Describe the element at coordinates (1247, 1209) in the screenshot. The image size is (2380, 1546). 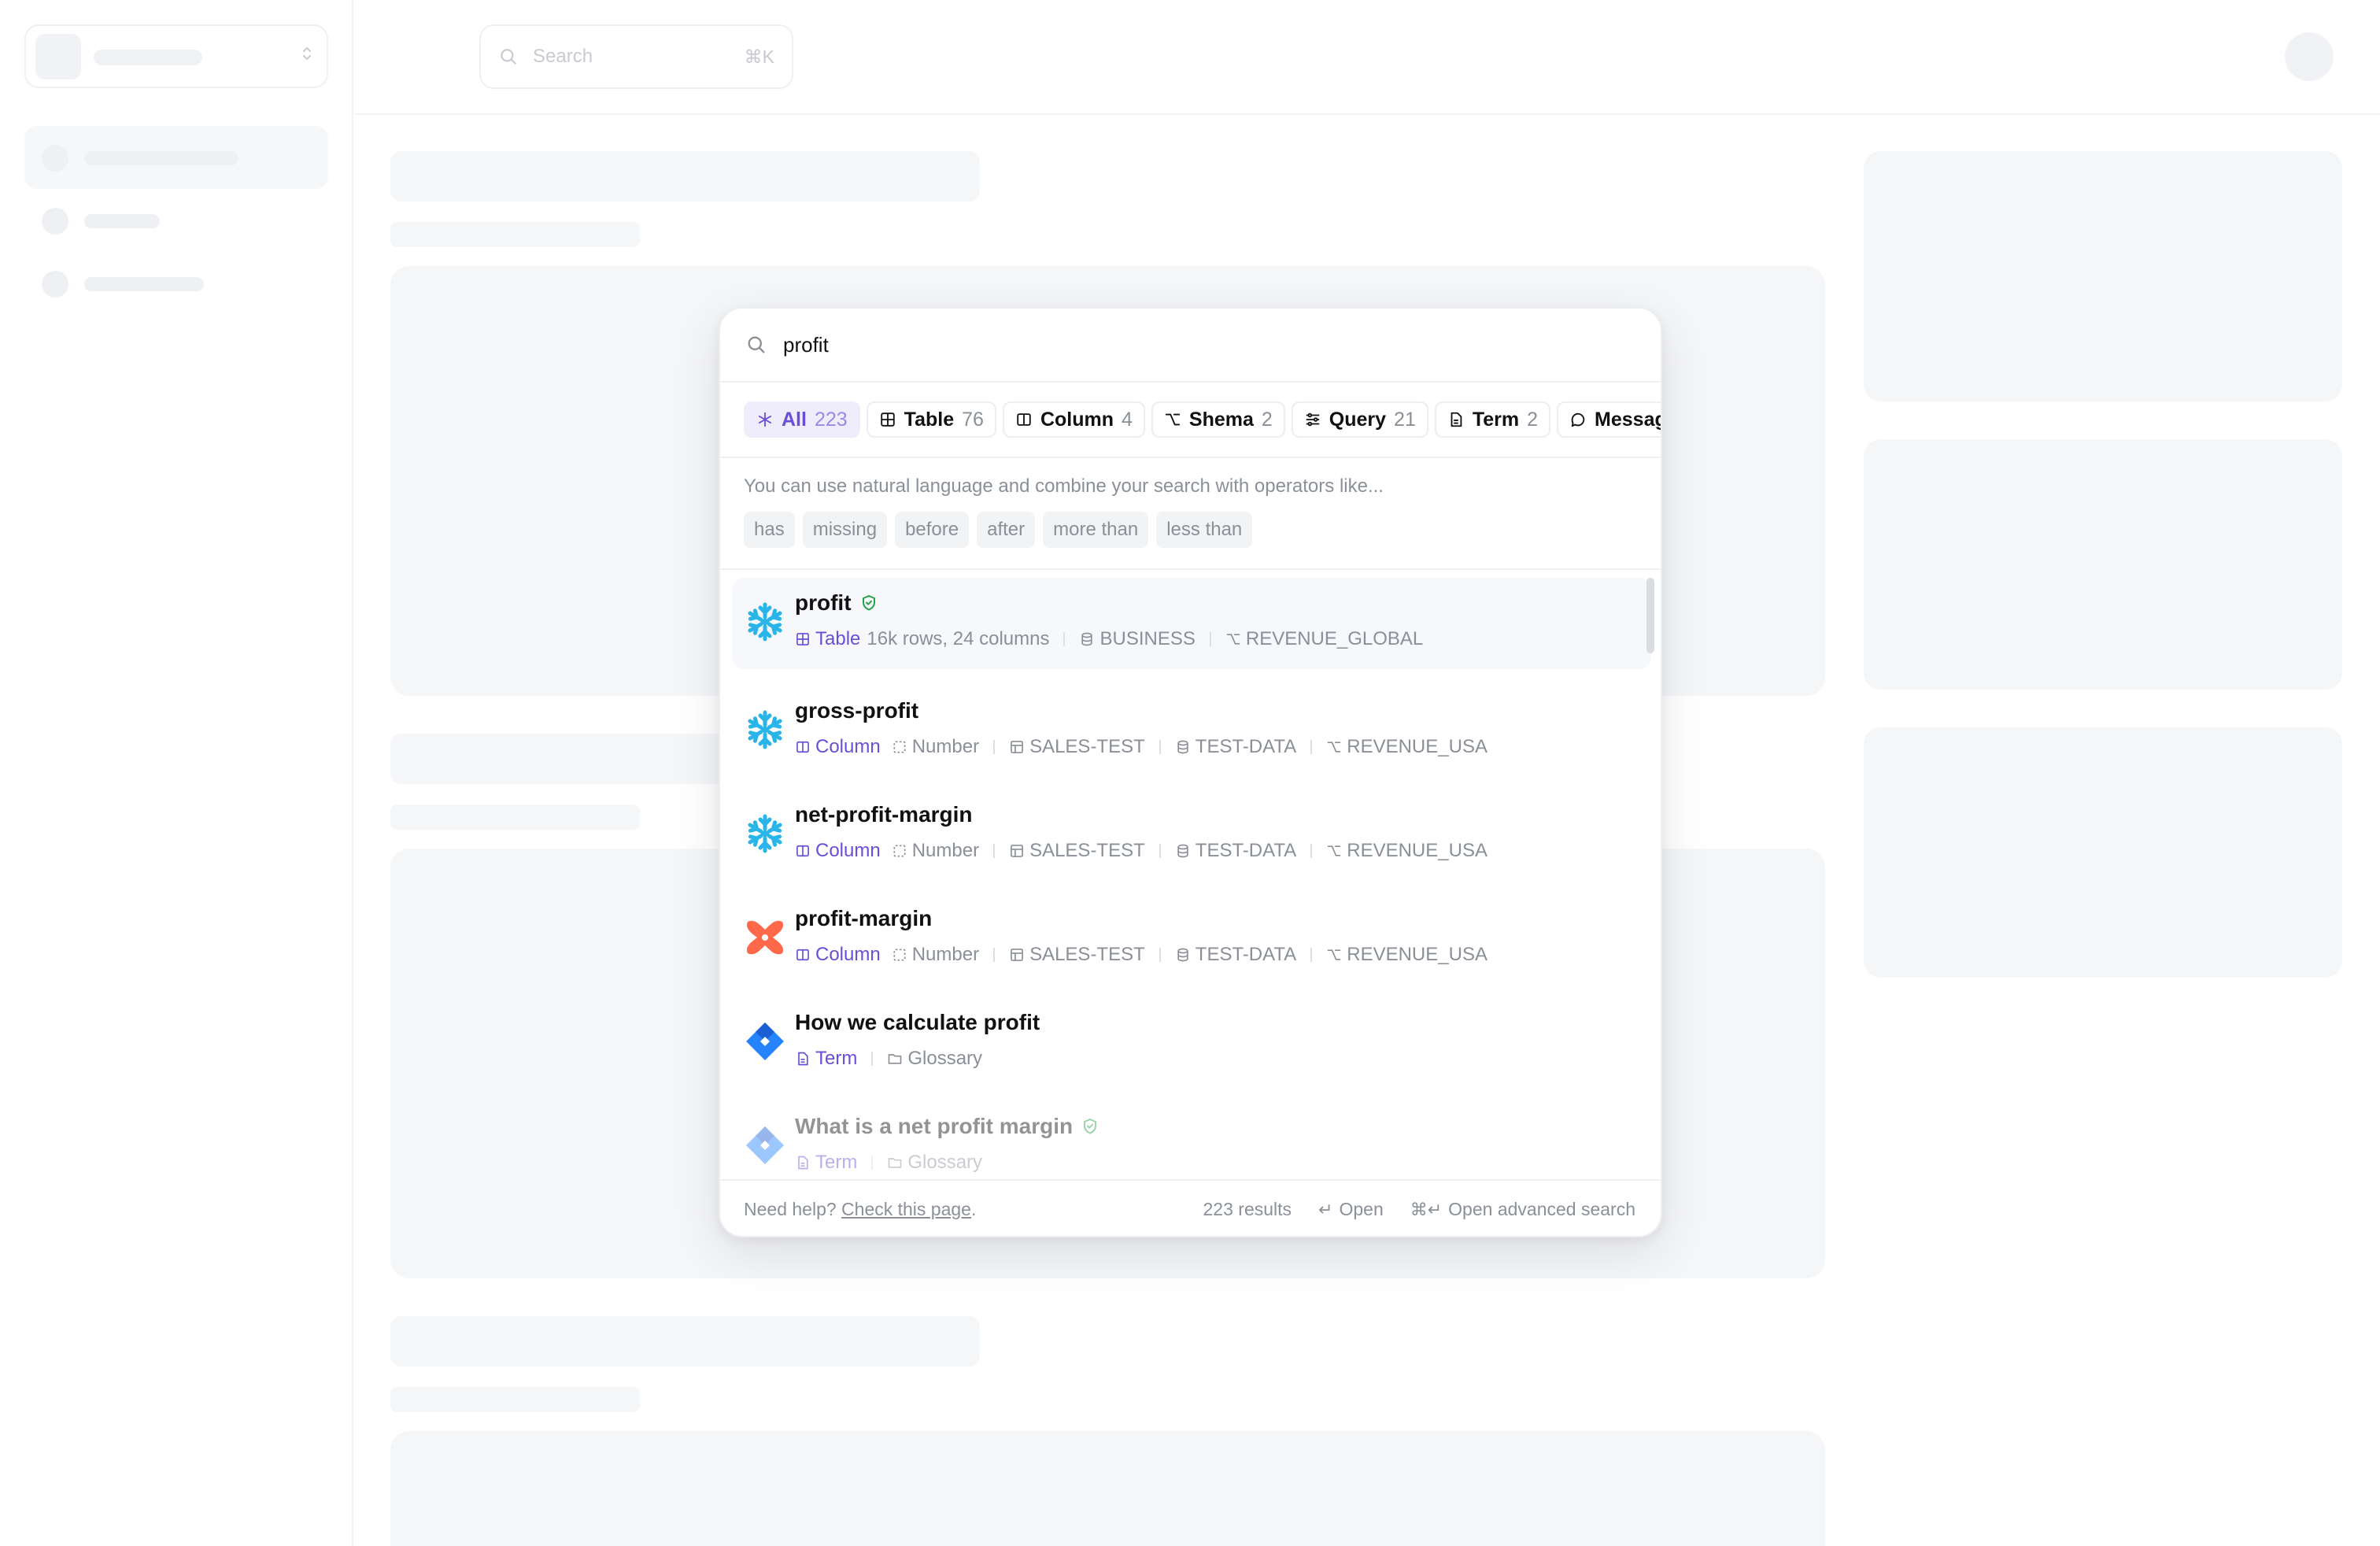
I see `results-count: 223 results` at that location.